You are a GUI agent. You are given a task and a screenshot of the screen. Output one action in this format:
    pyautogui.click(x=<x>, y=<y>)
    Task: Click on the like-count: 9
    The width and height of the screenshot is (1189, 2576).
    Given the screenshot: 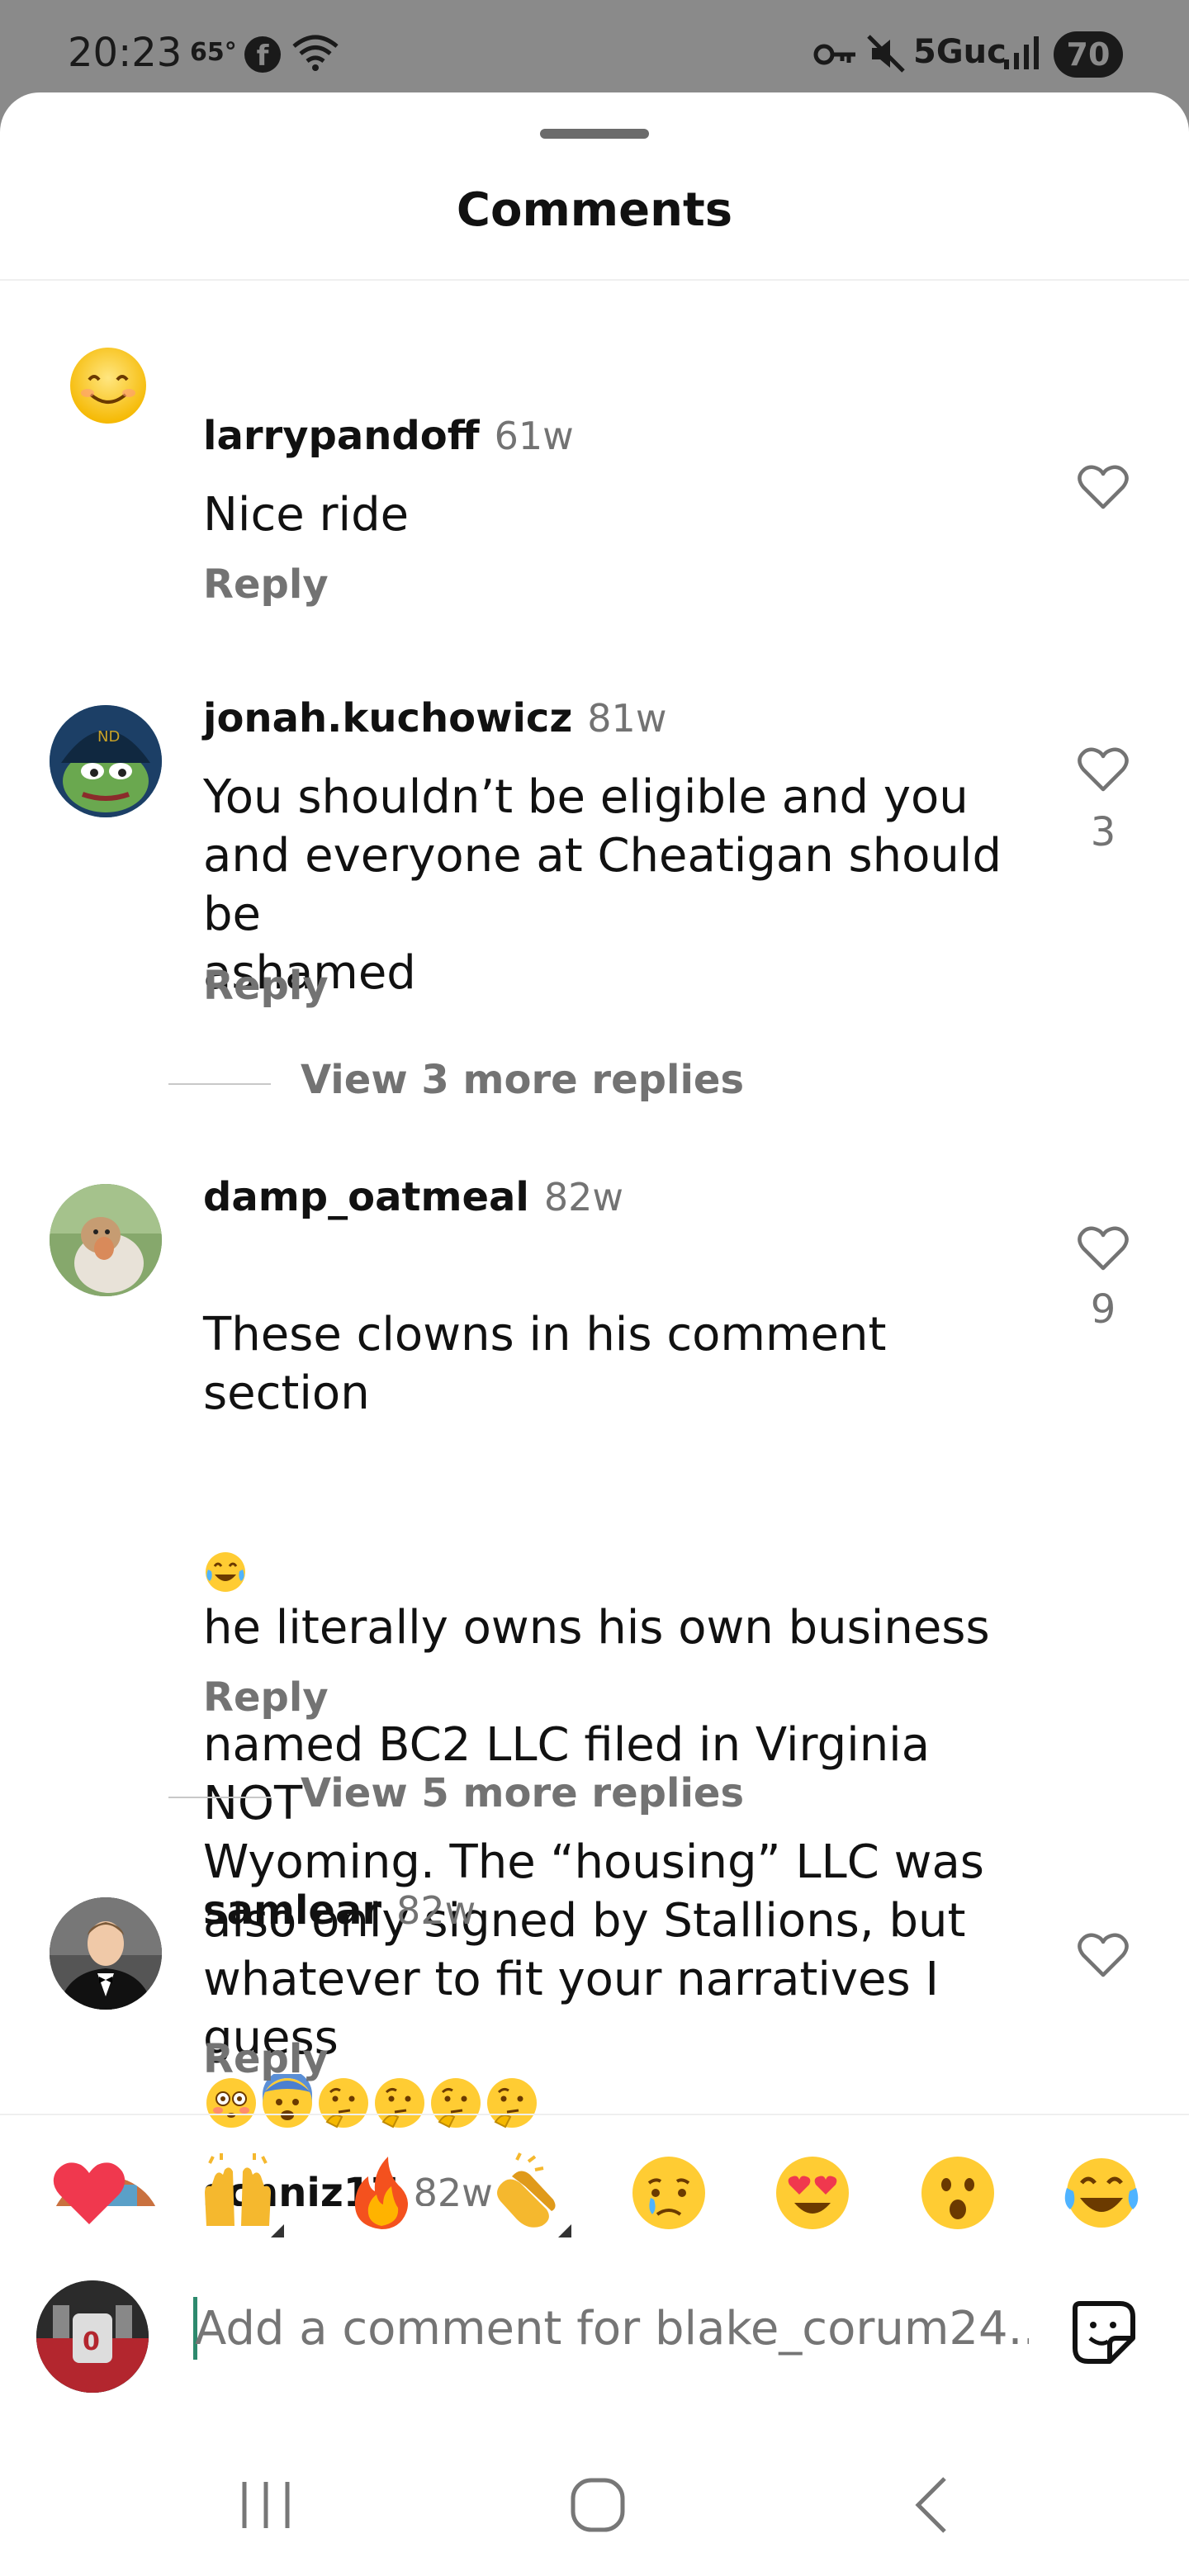 What is the action you would take?
    pyautogui.click(x=1103, y=1309)
    